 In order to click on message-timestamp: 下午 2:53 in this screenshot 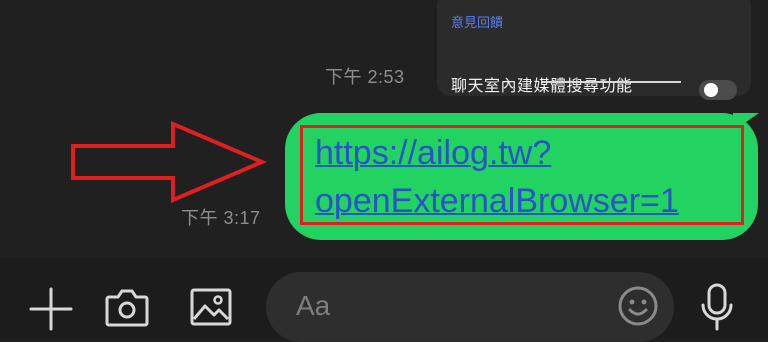, I will do `click(365, 77)`.